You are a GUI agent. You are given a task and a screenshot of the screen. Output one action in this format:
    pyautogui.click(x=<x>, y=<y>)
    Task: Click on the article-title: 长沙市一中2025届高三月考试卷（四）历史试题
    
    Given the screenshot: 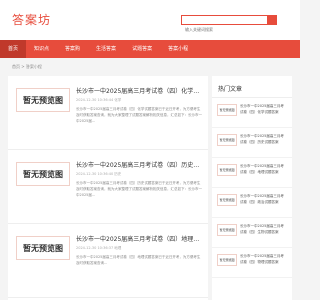 What is the action you would take?
    pyautogui.click(x=139, y=164)
    